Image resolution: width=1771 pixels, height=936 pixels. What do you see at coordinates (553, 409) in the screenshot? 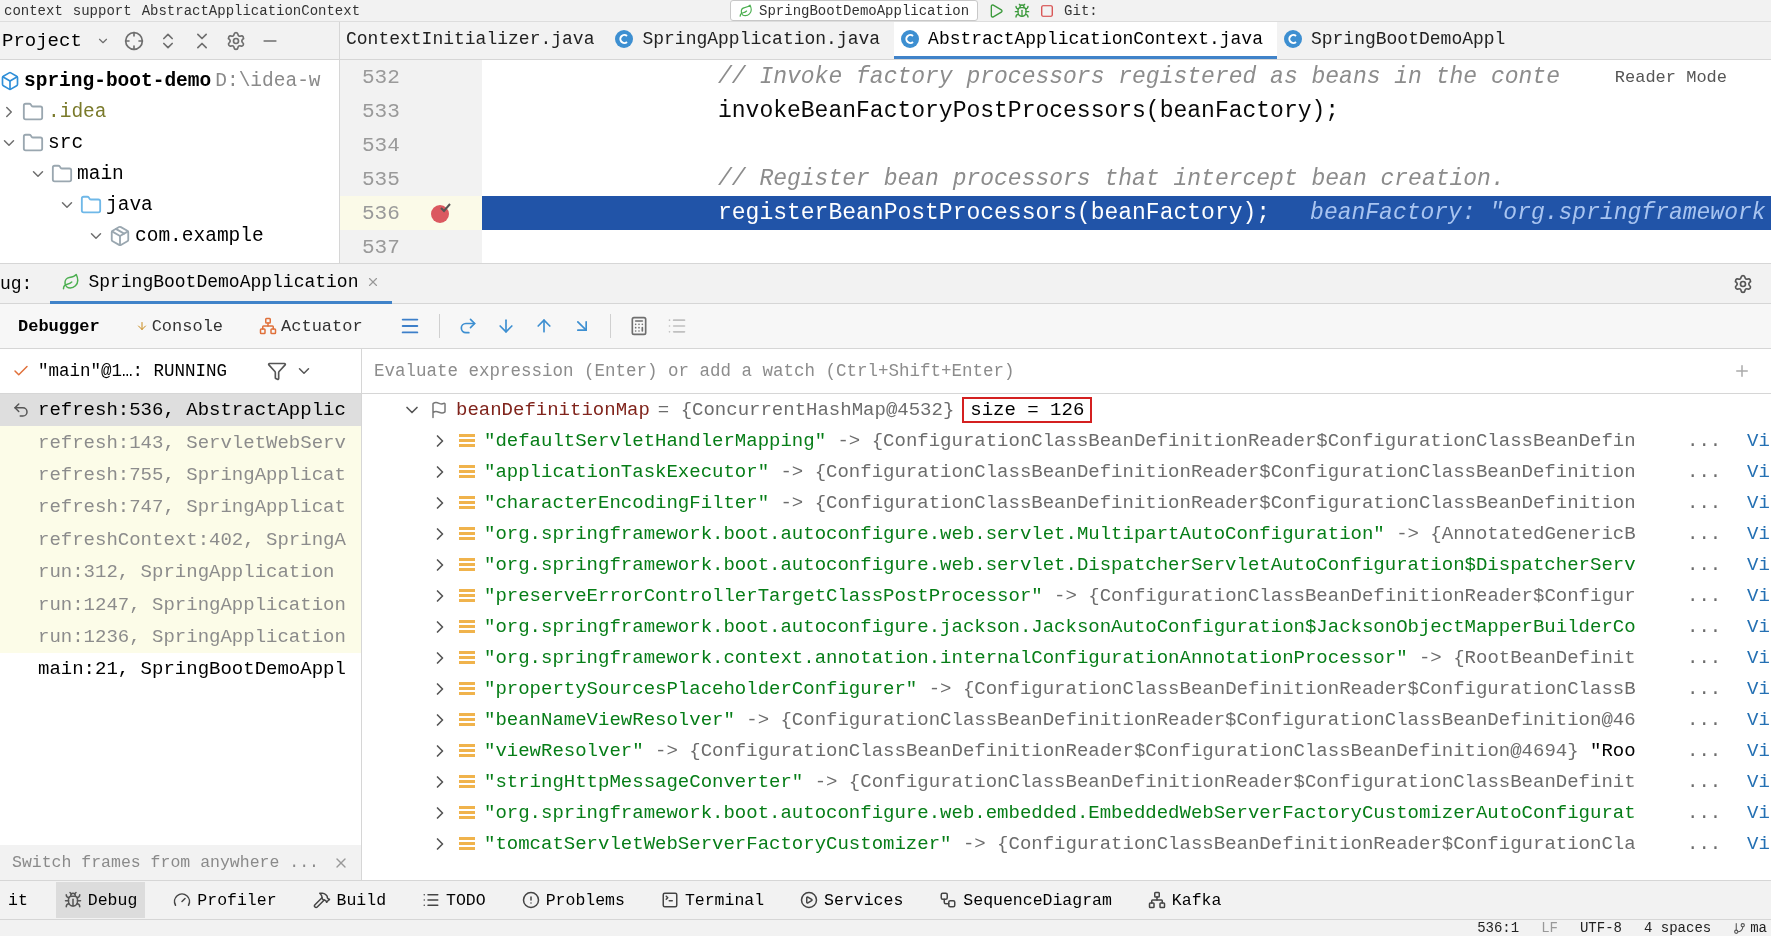
I see `variable-name: beanDefinitionMap` at bounding box center [553, 409].